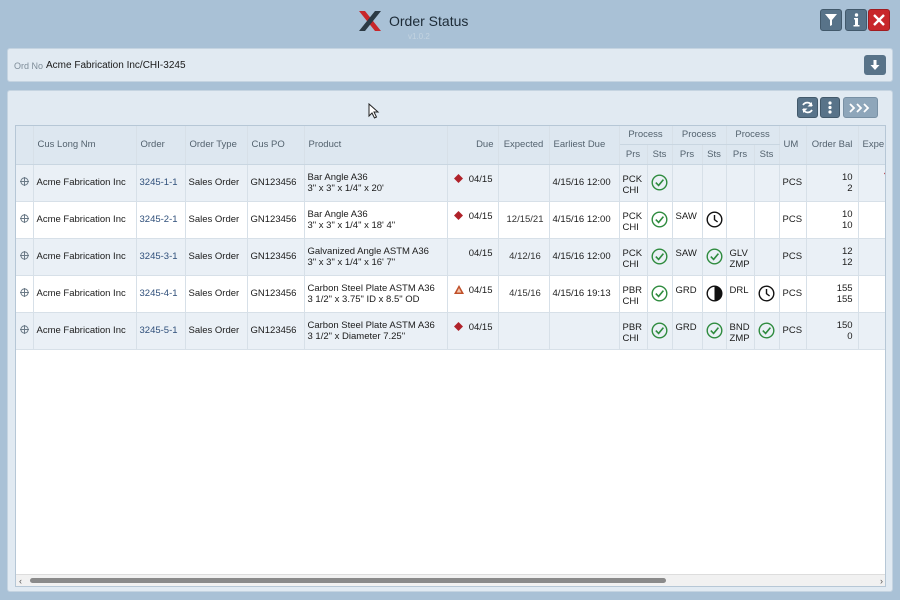  I want to click on column-header-expected: Expected, so click(524, 145).